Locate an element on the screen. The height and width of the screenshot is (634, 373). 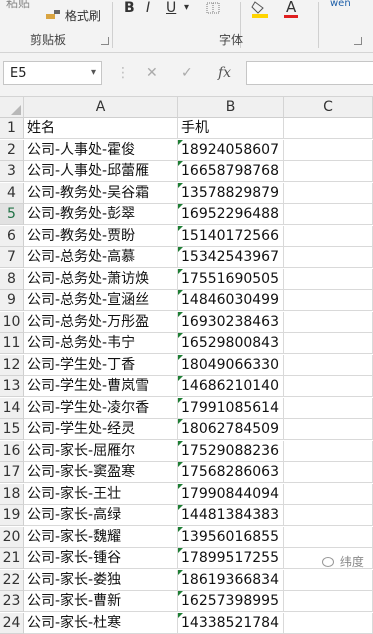
row-header: 23 is located at coordinates (12, 601).